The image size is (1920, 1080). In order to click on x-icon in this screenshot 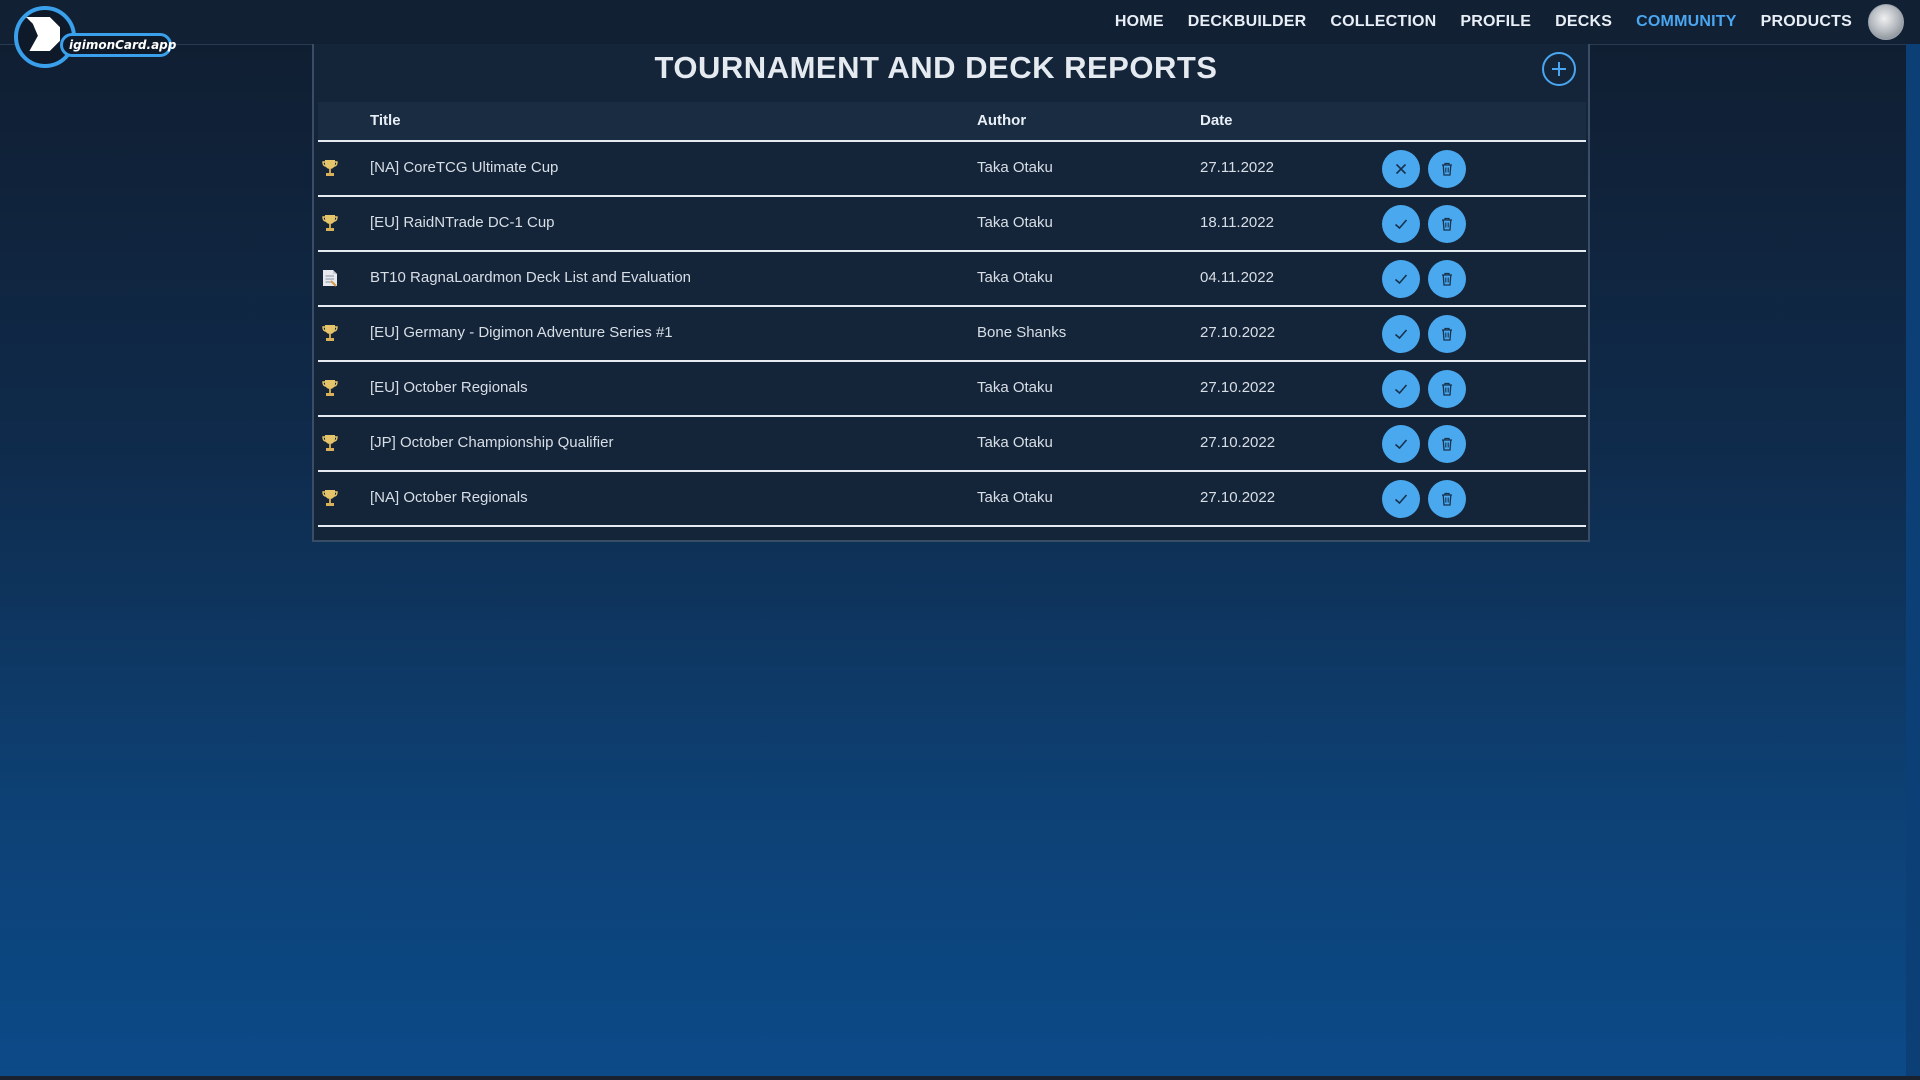, I will do `click(1401, 169)`.